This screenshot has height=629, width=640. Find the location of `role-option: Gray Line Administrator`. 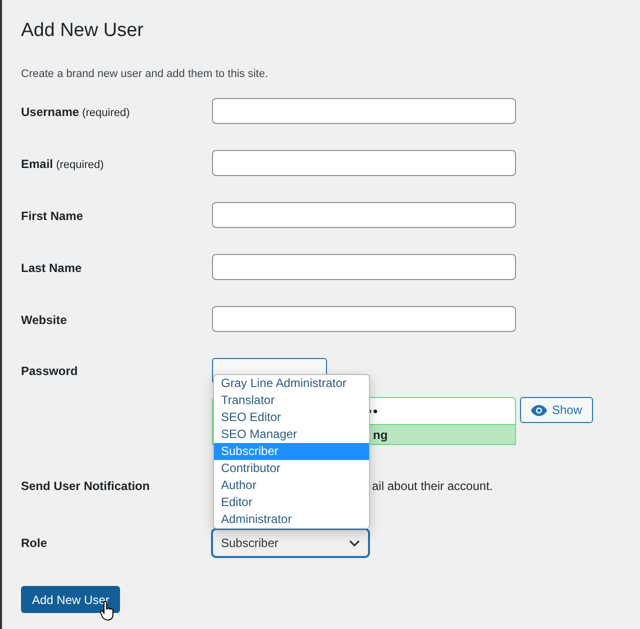

role-option: Gray Line Administrator is located at coordinates (291, 383).